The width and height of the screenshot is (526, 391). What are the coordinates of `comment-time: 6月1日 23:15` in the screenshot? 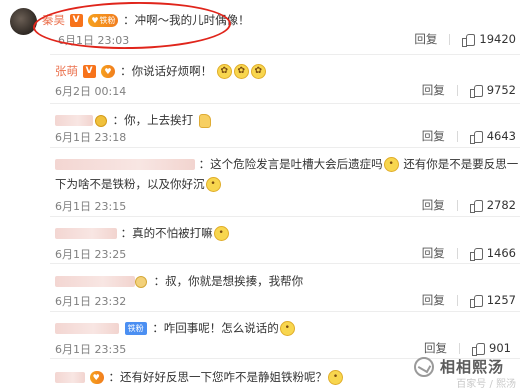 It's located at (91, 206).